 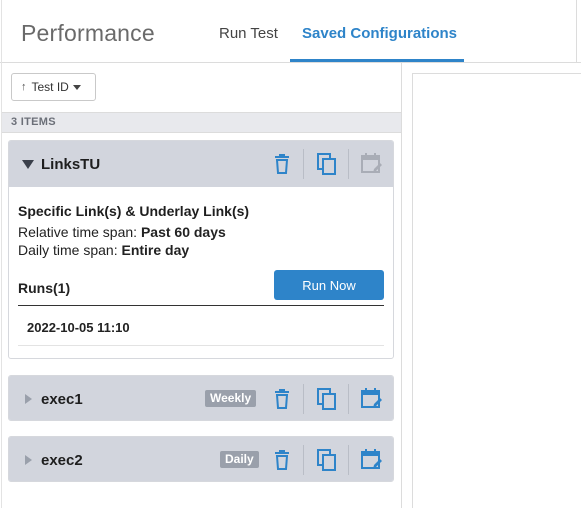 I want to click on daily-time-span: Daily time span: Entire day, so click(x=201, y=250).